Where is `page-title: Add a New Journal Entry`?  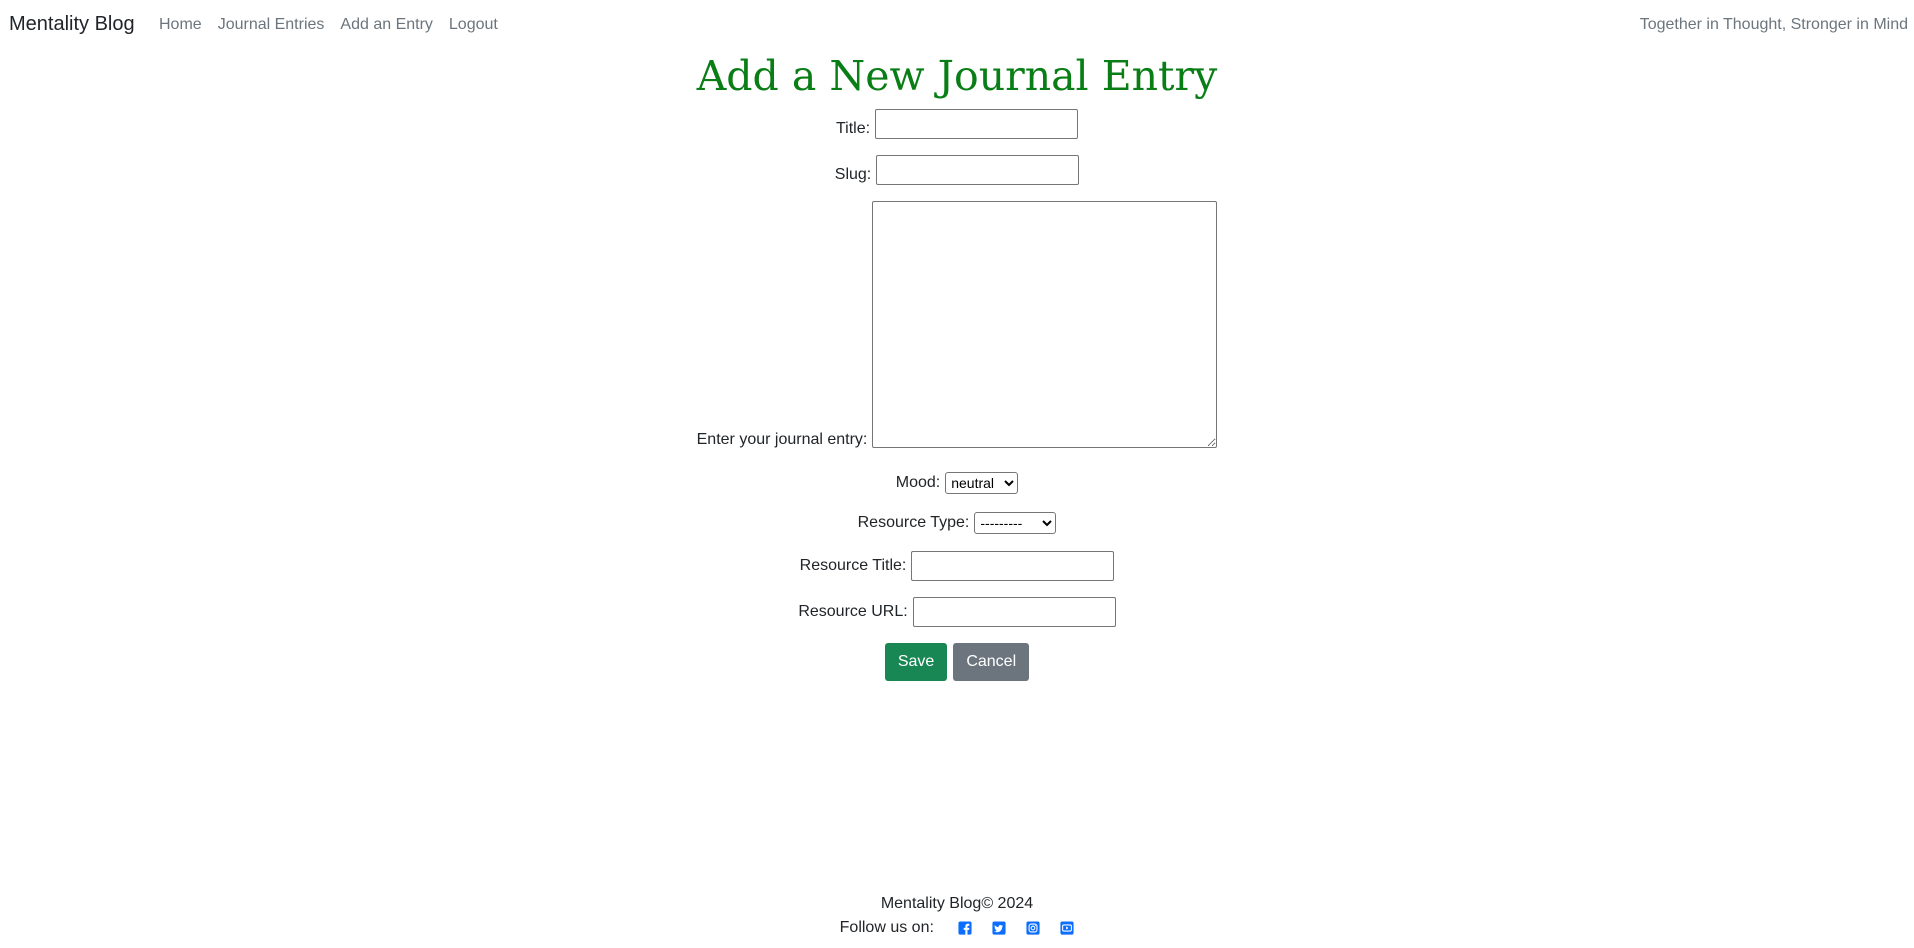
page-title: Add a New Journal Entry is located at coordinates (957, 76).